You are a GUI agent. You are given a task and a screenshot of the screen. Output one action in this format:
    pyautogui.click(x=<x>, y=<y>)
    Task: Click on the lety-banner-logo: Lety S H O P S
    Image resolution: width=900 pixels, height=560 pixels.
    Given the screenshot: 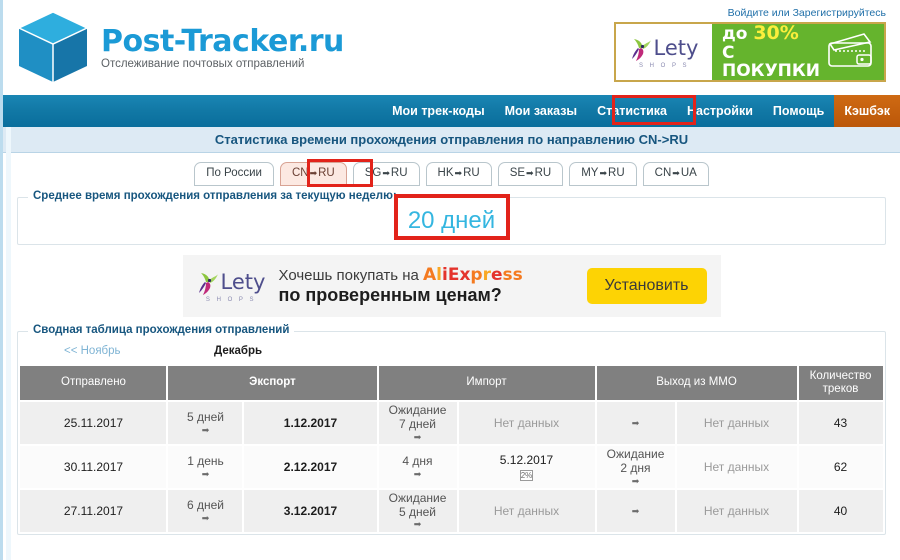 What is the action you would take?
    pyautogui.click(x=664, y=52)
    